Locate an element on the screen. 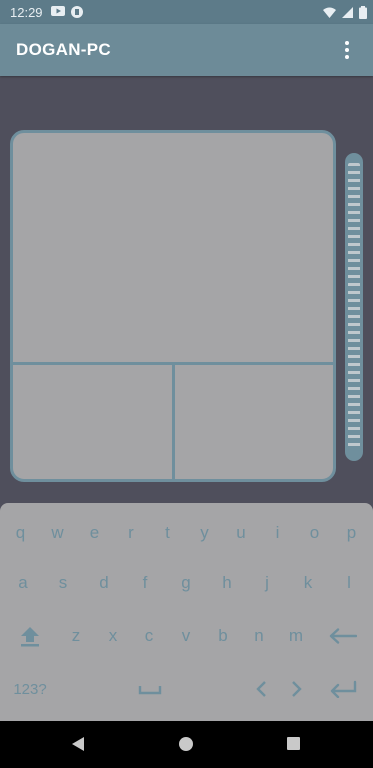 Image resolution: width=373 pixels, height=768 pixels. system-nav-bar is located at coordinates (186, 744).